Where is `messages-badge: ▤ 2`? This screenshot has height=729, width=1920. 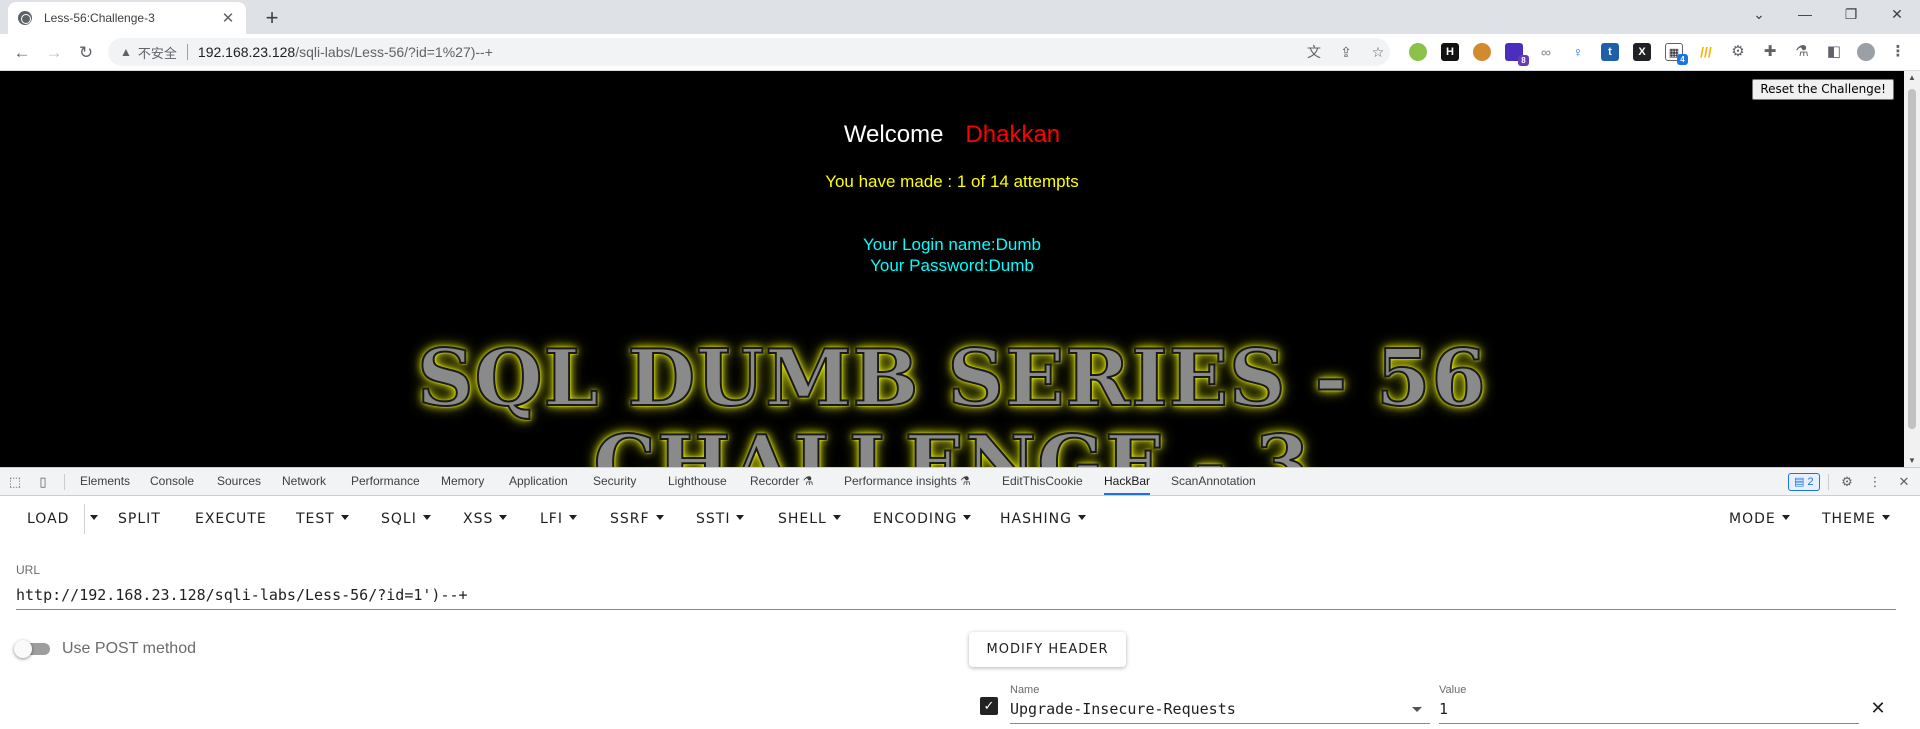 messages-badge: ▤ 2 is located at coordinates (1804, 482).